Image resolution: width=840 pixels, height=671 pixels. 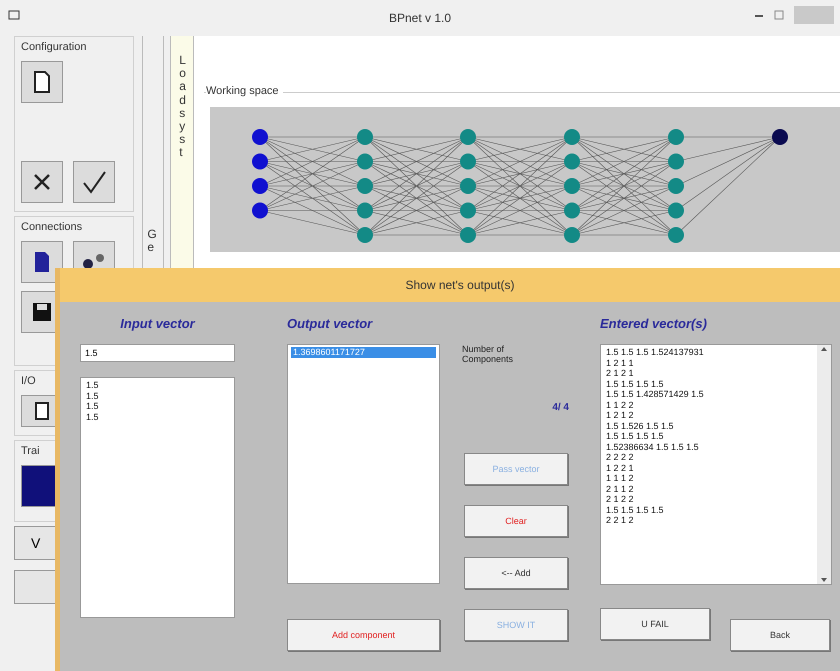 I want to click on list-item: 1 2 1 1, so click(x=619, y=363).